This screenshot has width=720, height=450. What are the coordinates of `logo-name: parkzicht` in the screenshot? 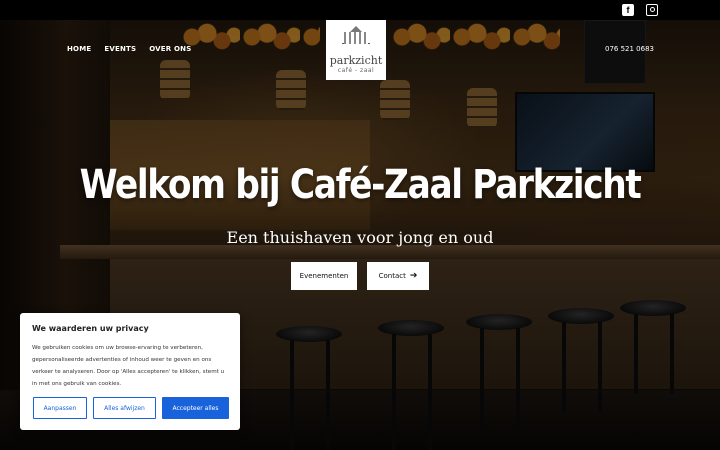 It's located at (356, 60).